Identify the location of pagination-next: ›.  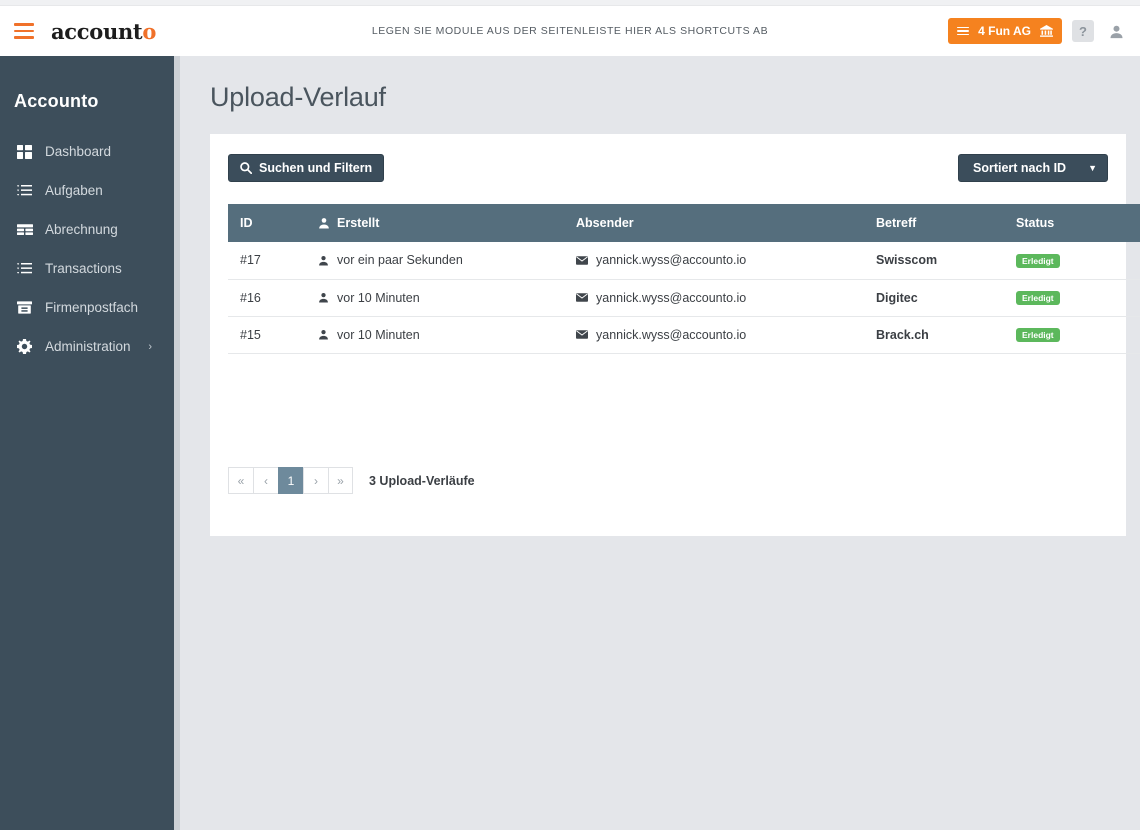
(315, 480).